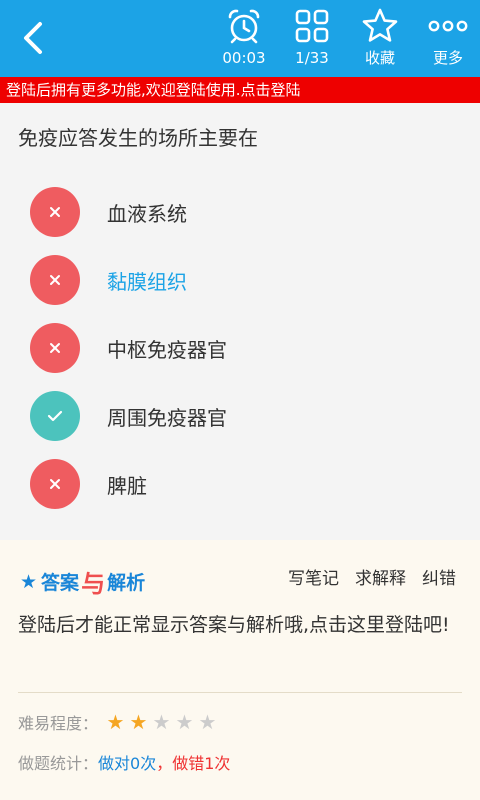 This screenshot has height=800, width=480. Describe the element at coordinates (312, 58) in the screenshot. I see `progress-label: 1/33` at that location.